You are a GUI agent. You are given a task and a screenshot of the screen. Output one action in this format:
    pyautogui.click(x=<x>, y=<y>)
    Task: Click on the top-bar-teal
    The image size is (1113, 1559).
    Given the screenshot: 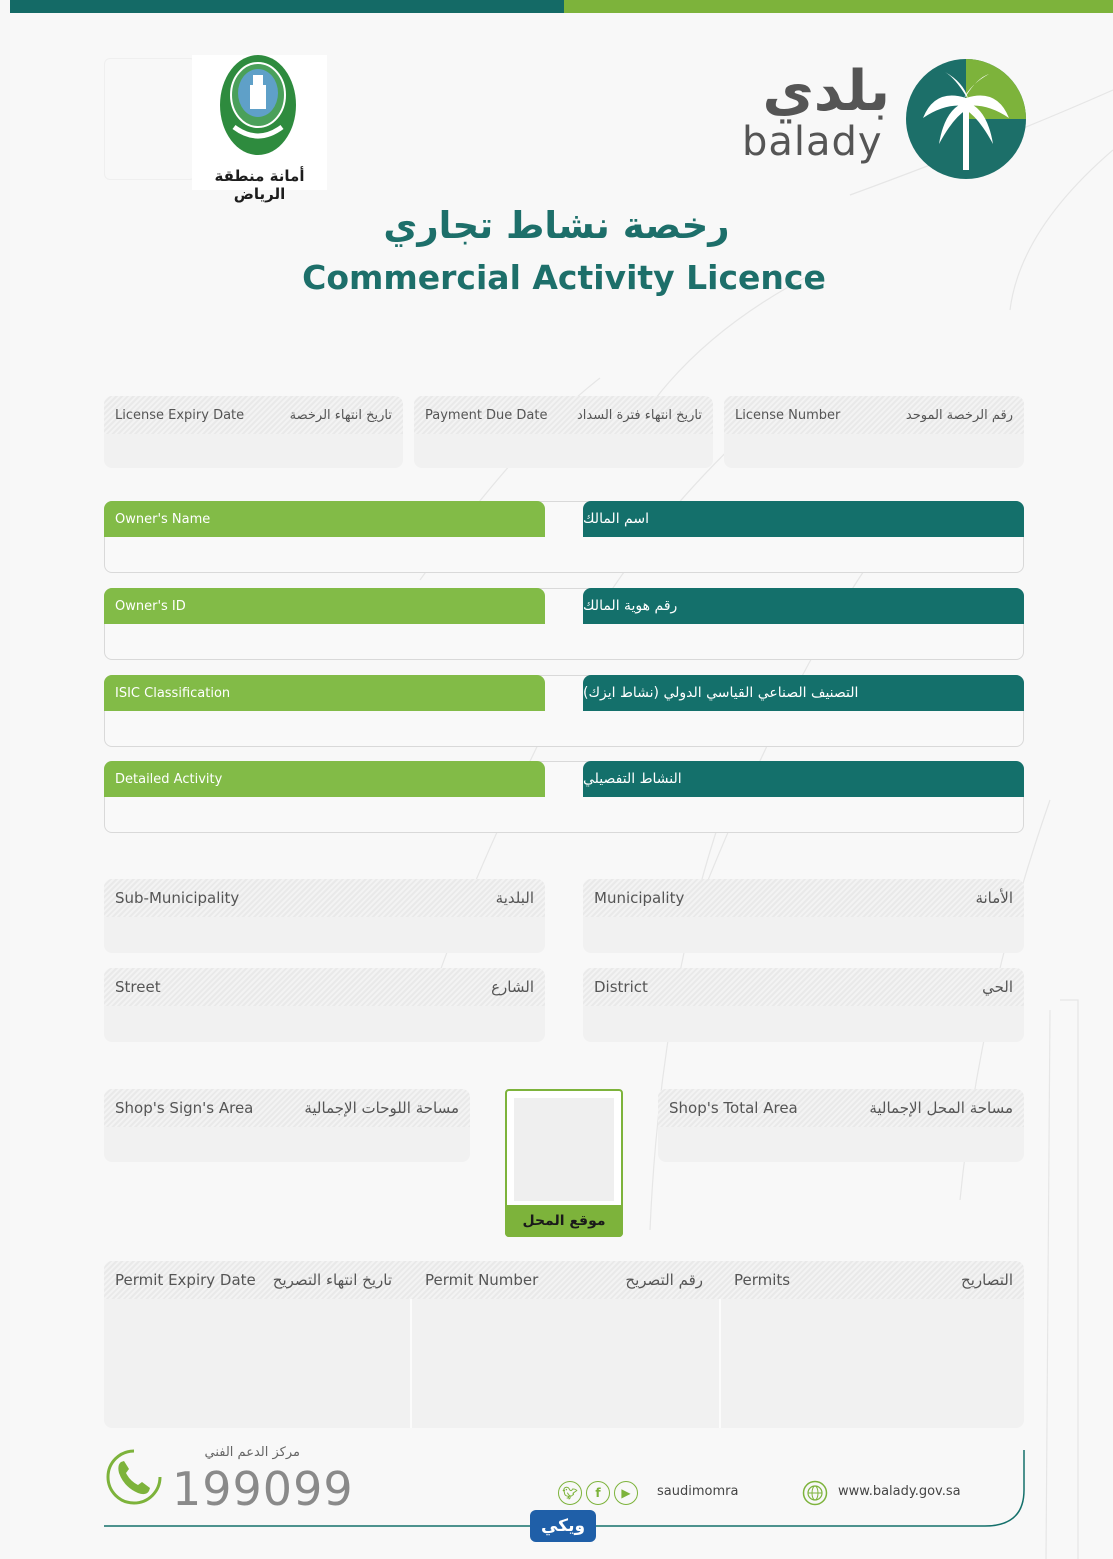 What is the action you would take?
    pyautogui.click(x=287, y=6)
    